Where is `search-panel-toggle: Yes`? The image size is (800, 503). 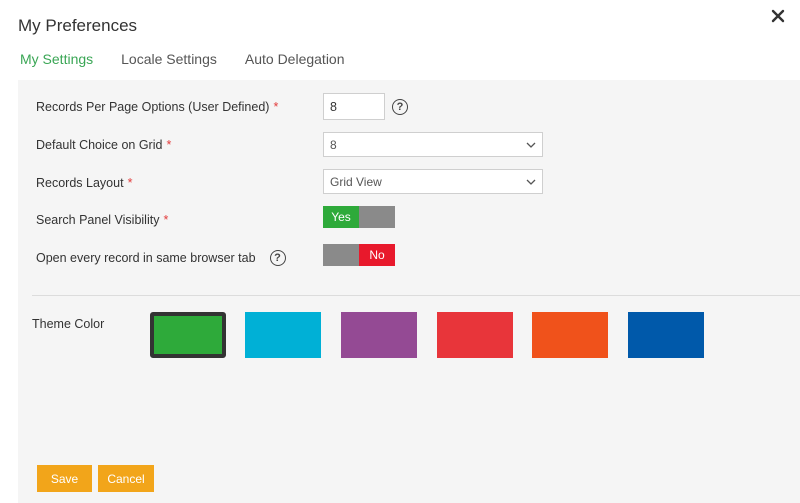 search-panel-toggle: Yes is located at coordinates (359, 217).